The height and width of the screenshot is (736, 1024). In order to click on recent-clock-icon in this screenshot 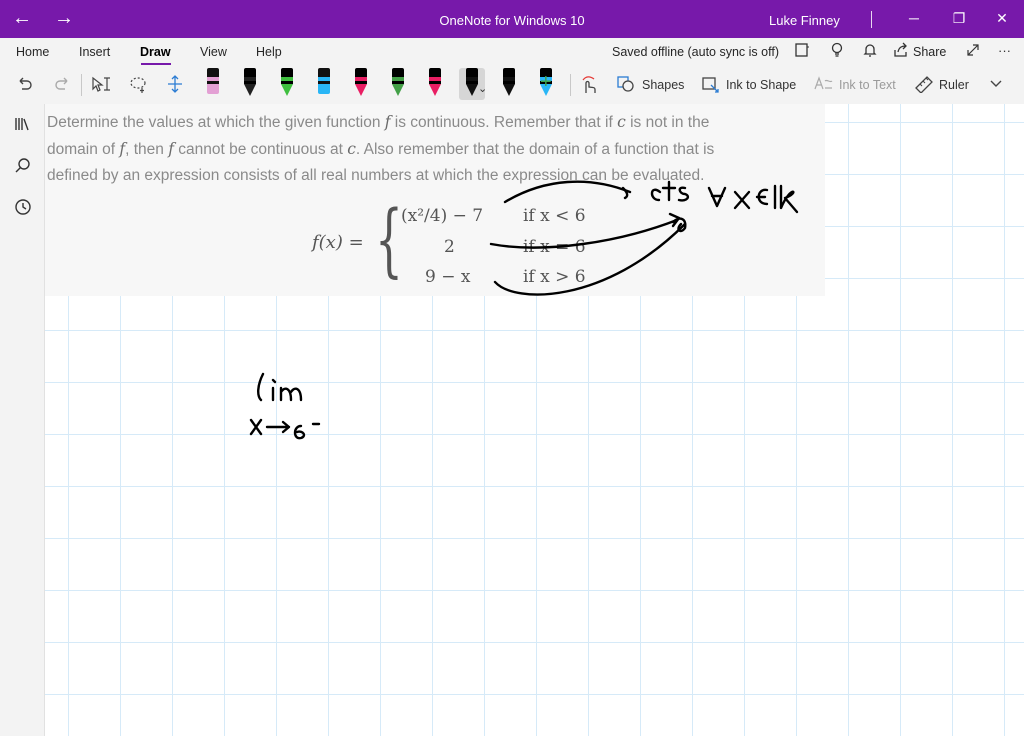, I will do `click(23, 209)`.